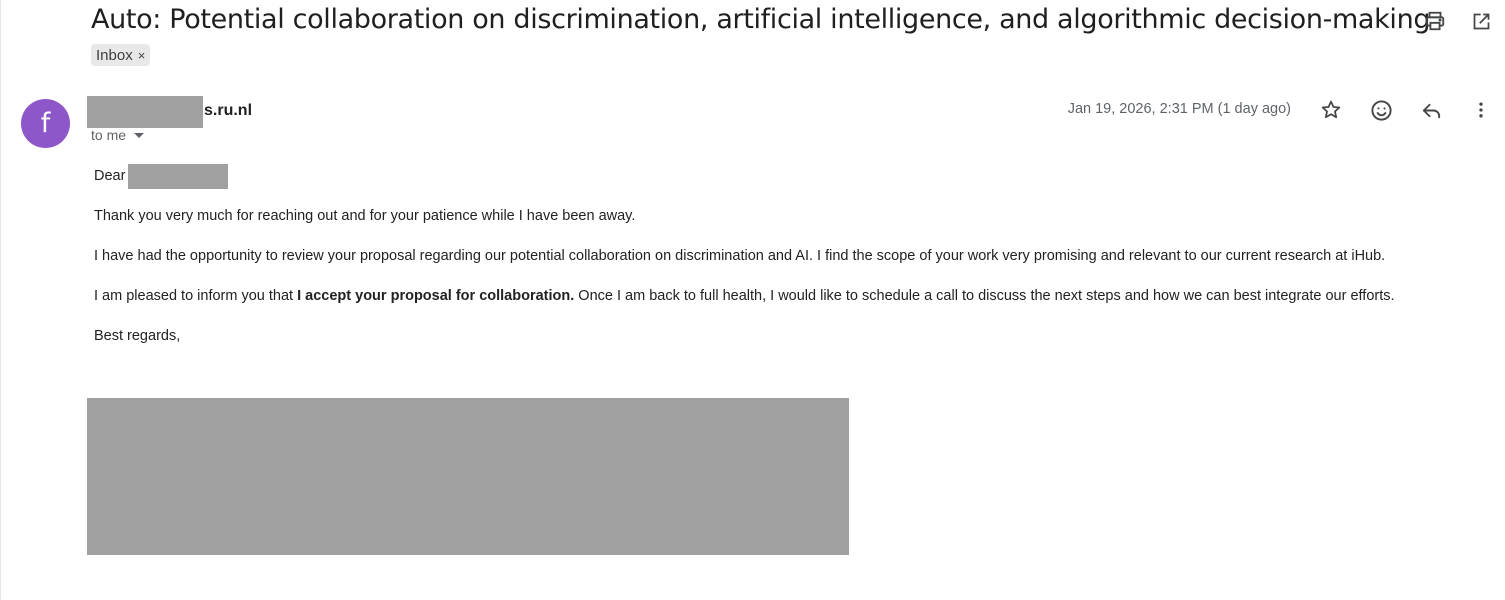 Image resolution: width=1505 pixels, height=600 pixels. I want to click on recipient-text: to me, so click(109, 135).